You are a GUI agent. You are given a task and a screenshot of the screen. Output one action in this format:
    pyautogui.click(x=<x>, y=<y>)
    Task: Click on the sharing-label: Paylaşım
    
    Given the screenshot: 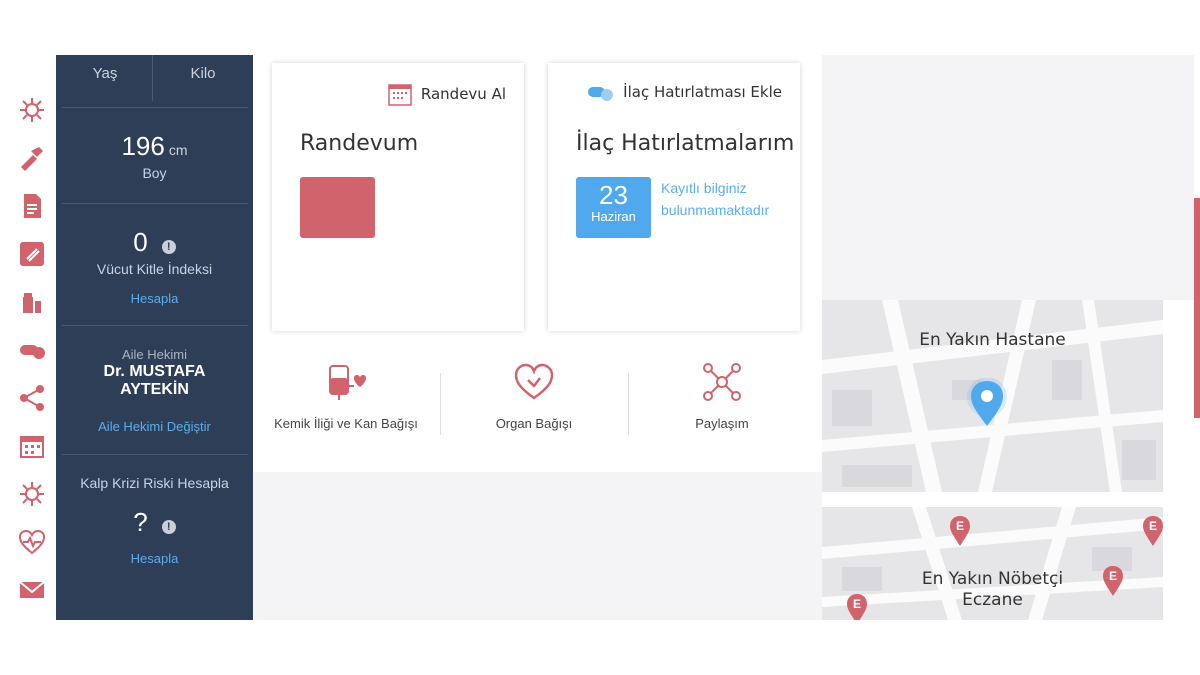 What is the action you would take?
    pyautogui.click(x=722, y=423)
    